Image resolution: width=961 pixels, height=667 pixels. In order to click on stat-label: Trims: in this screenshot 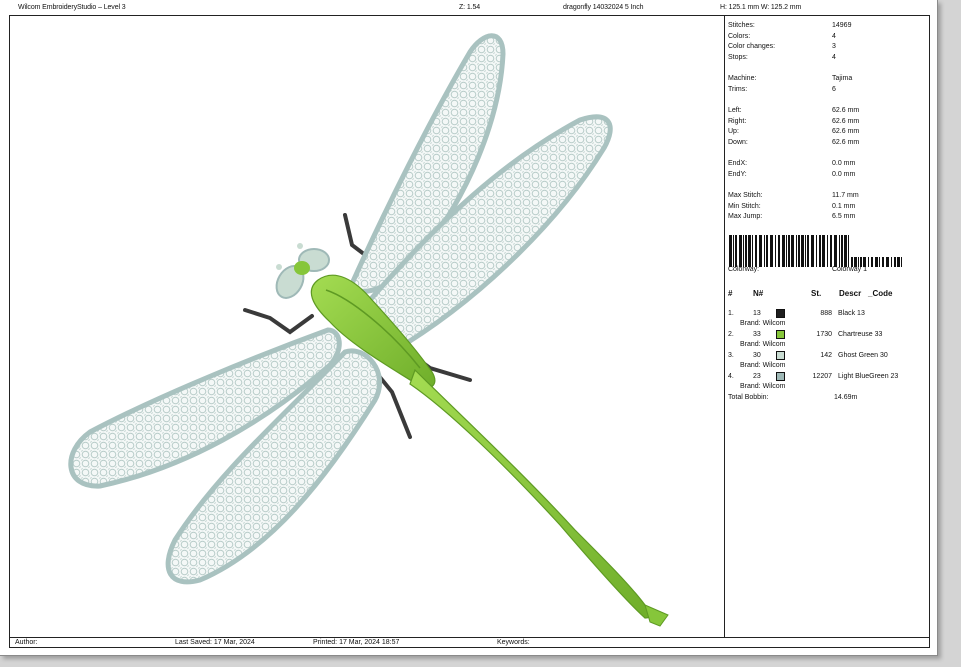, I will do `click(738, 89)`.